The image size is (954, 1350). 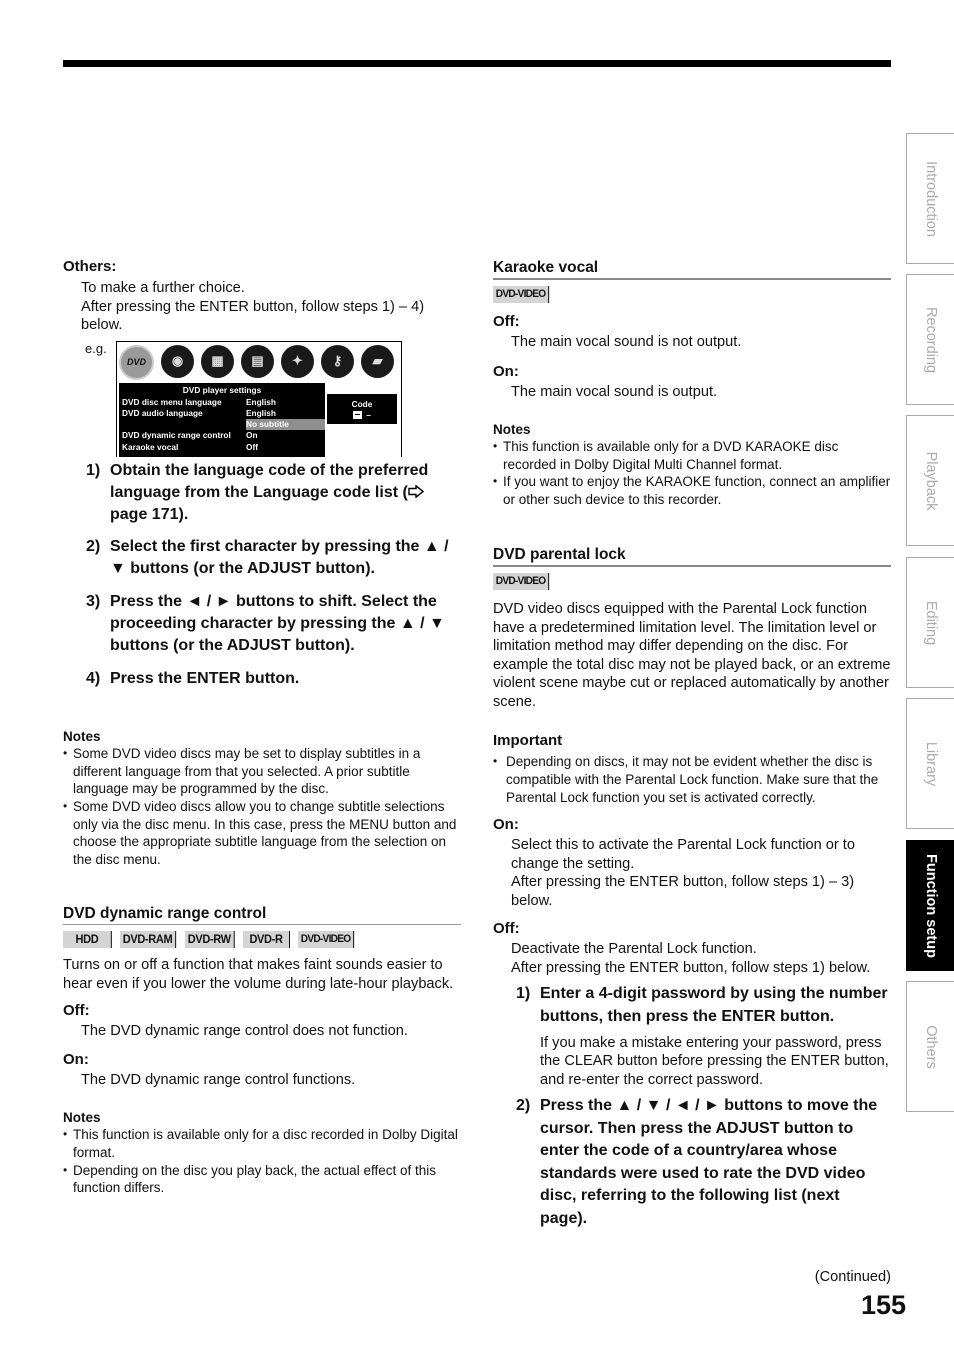 I want to click on continued-label: (Continued), so click(x=852, y=1277).